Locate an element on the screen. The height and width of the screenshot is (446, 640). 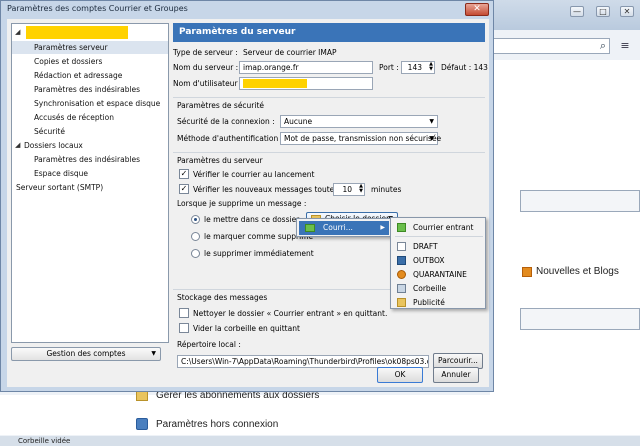
junk-icon is located at coordinates (401, 274).